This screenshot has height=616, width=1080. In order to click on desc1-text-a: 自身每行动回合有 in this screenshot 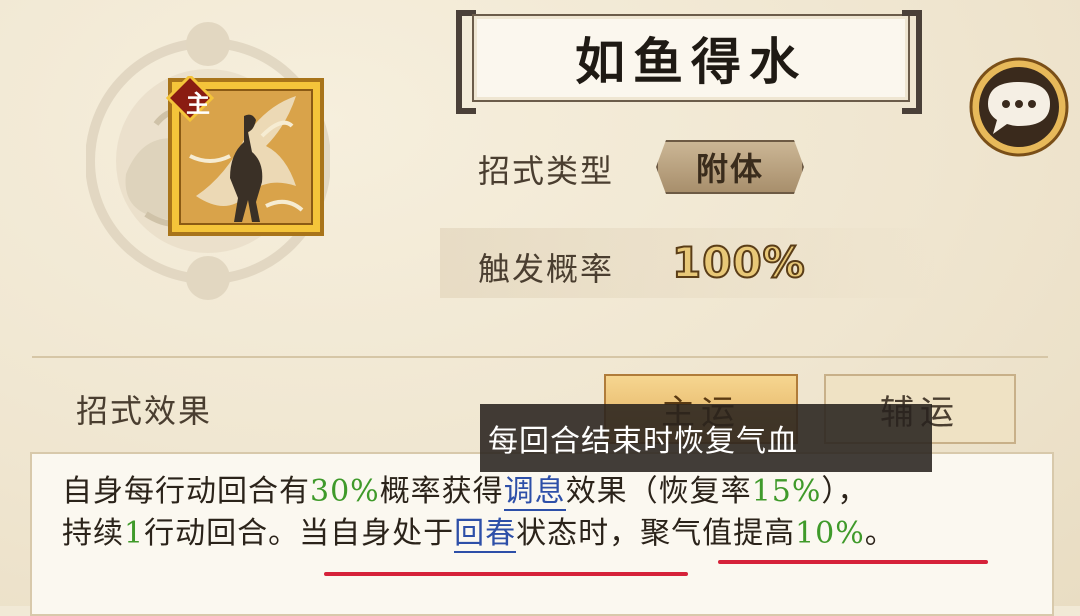, I will do `click(186, 491)`.